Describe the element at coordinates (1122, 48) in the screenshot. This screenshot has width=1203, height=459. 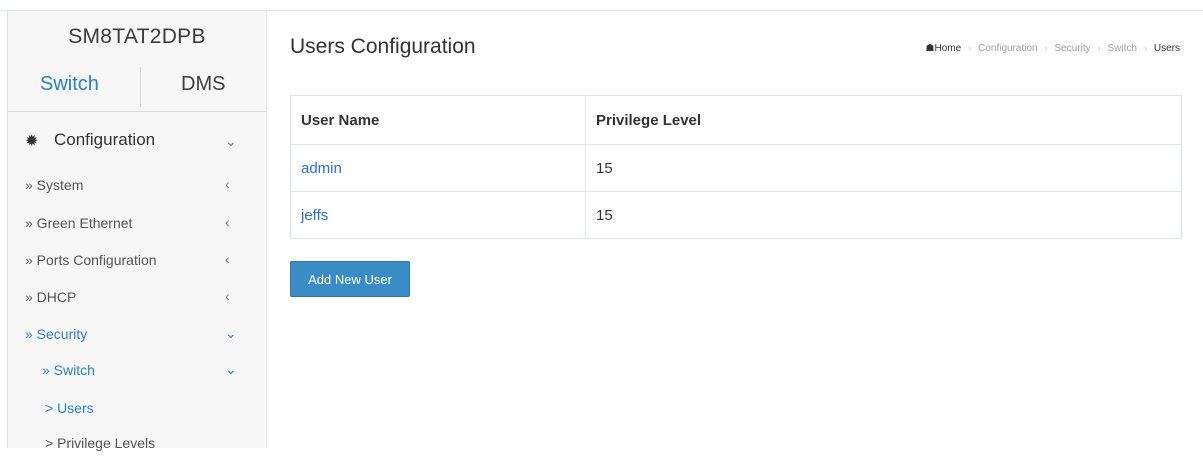
I see `breadcrumb-item-switch: Switch` at that location.